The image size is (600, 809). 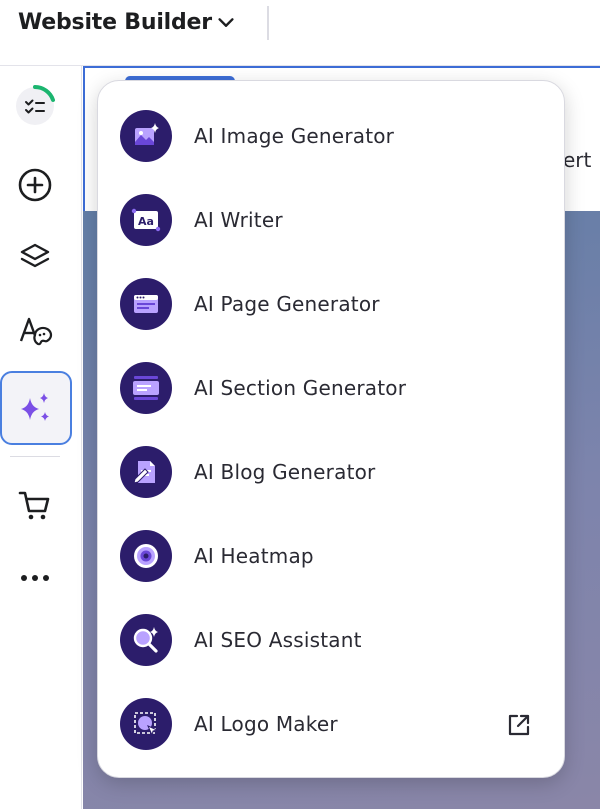 I want to click on menu-item-ai-page-generator: AI Page Generator, so click(x=332, y=304).